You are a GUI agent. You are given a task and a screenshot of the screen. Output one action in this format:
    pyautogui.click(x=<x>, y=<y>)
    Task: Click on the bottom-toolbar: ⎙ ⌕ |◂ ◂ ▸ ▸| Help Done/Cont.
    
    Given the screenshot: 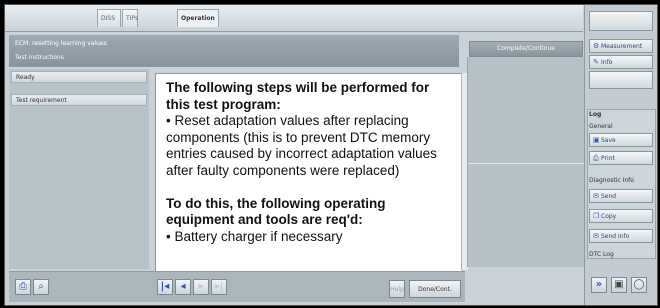 What is the action you would take?
    pyautogui.click(x=237, y=286)
    